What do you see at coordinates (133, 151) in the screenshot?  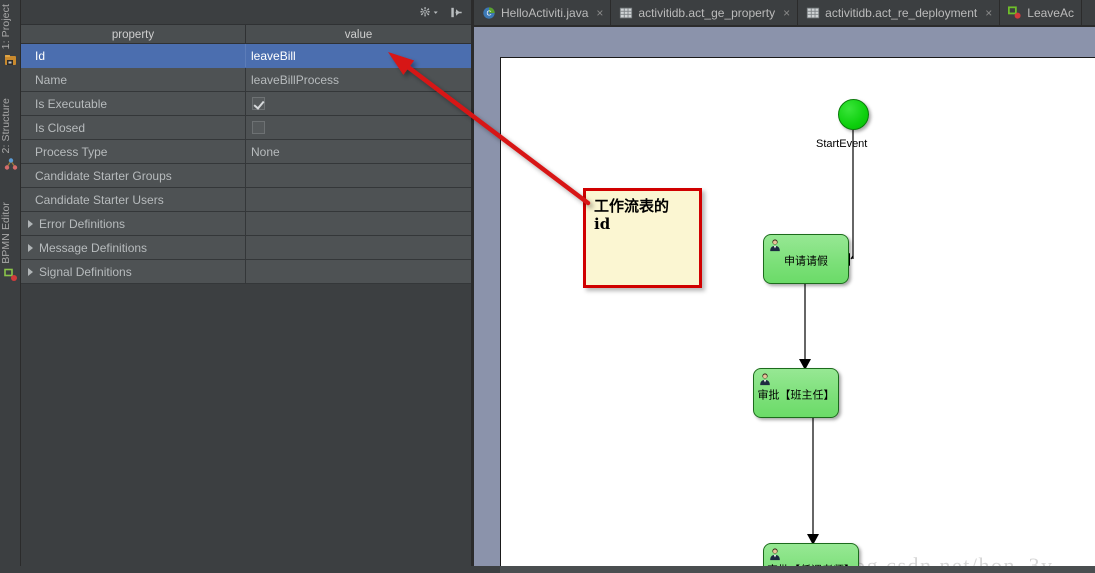 I see `property-name-cell: Process Type` at bounding box center [133, 151].